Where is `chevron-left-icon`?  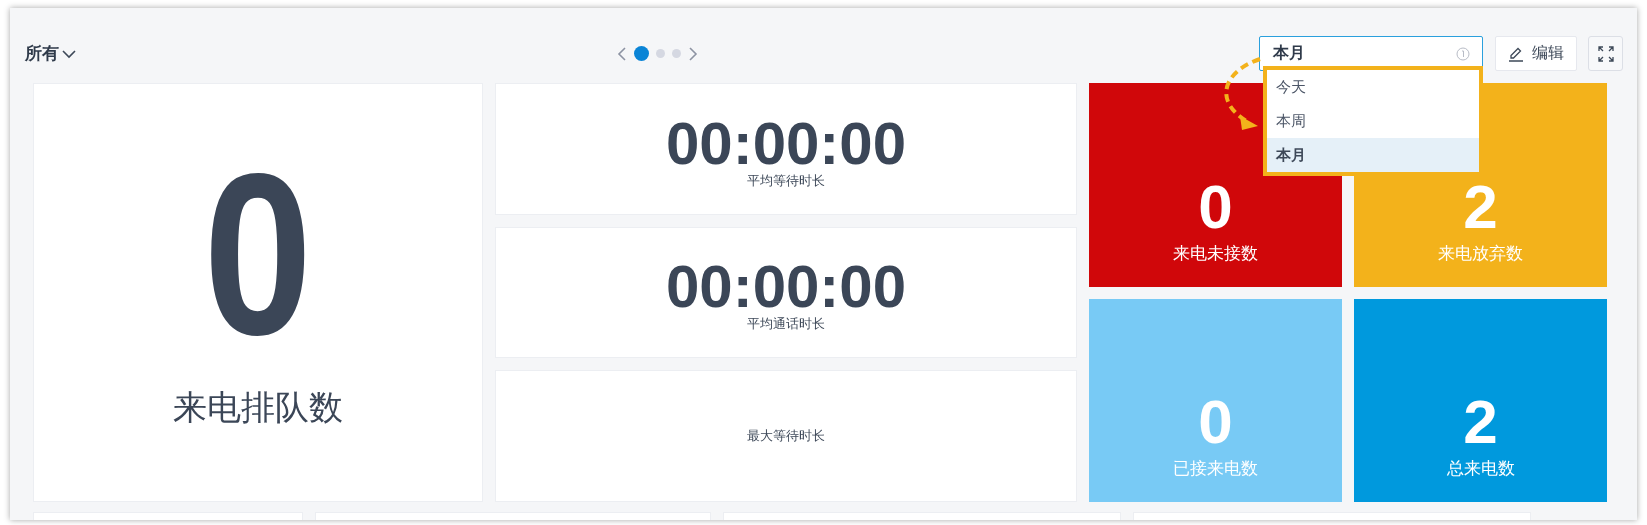
chevron-left-icon is located at coordinates (622, 53).